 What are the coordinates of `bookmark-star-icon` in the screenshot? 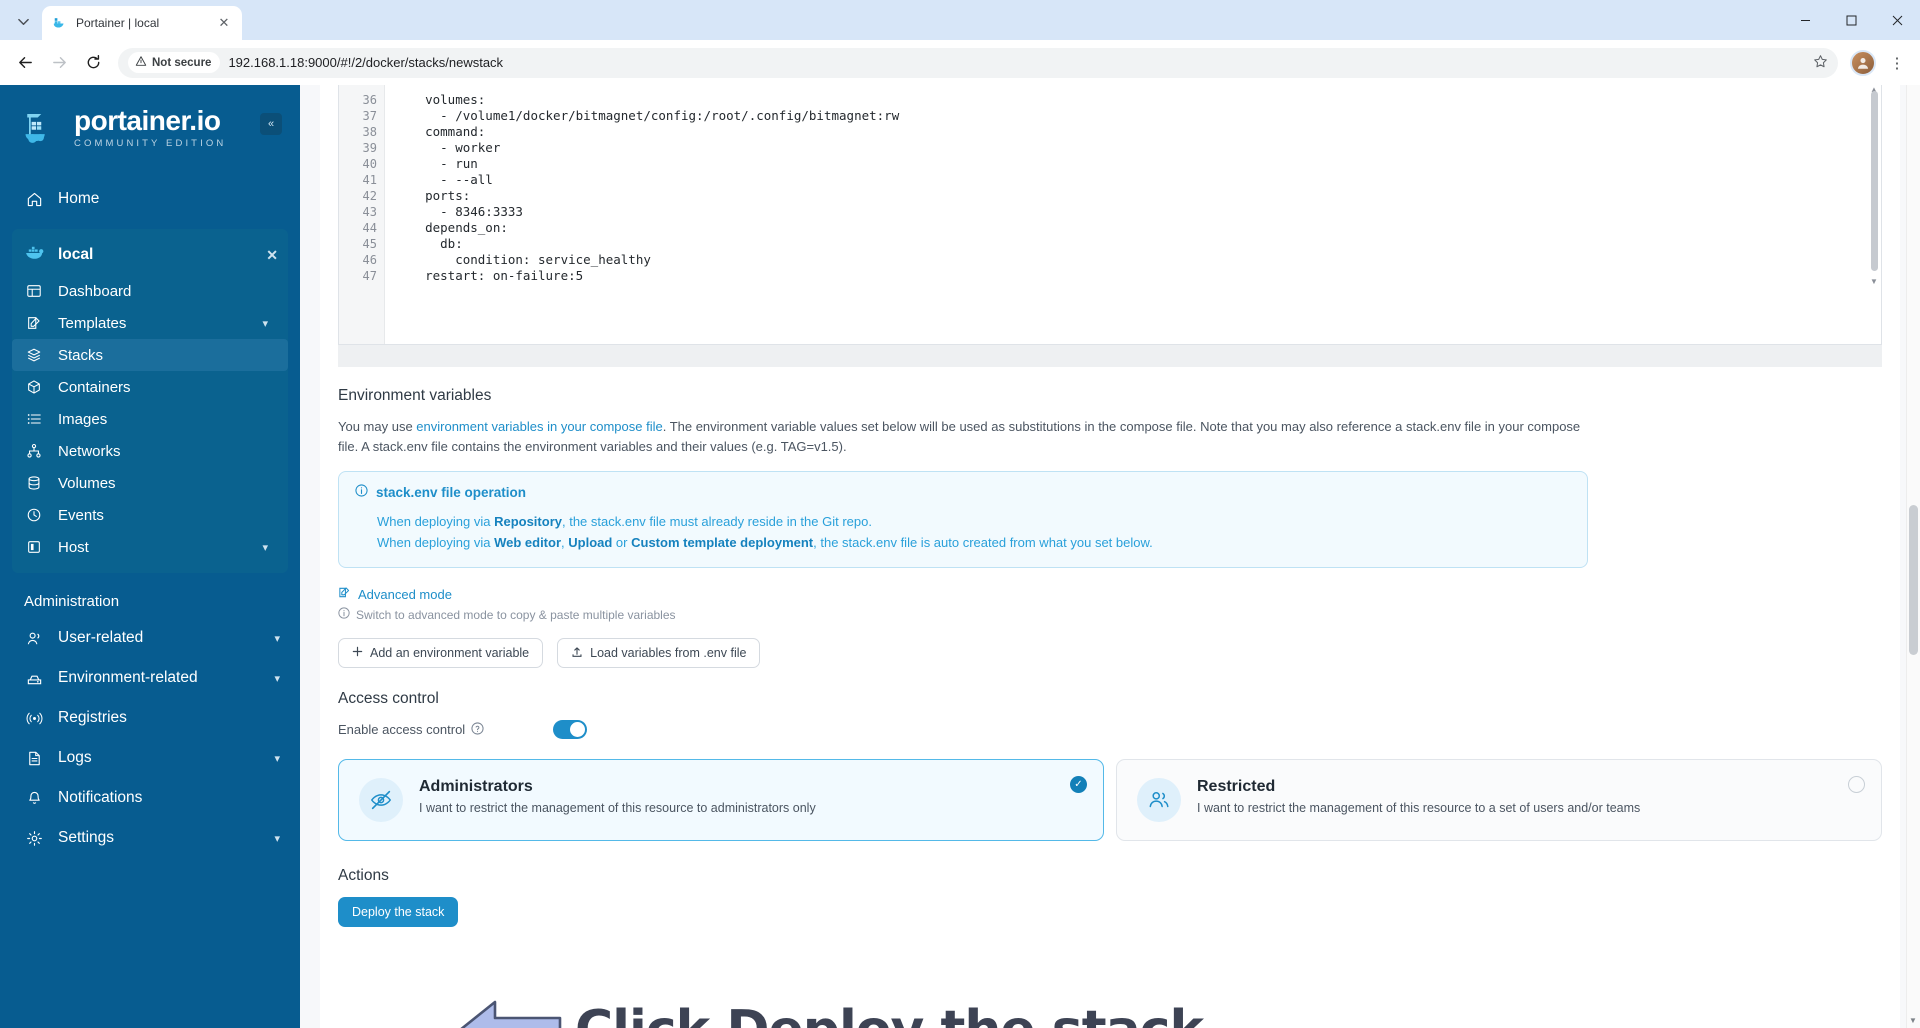 It's located at (1820, 63).